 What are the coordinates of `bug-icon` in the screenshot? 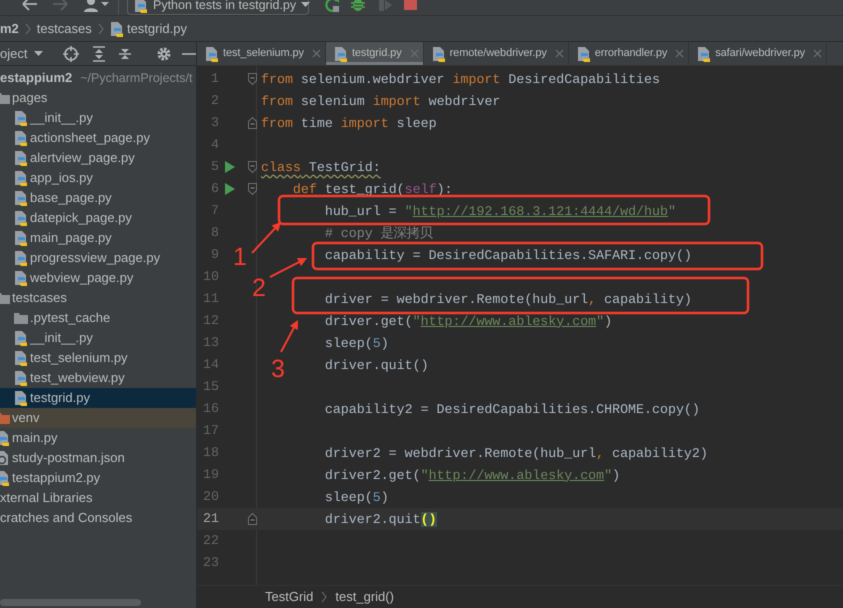 It's located at (358, 6).